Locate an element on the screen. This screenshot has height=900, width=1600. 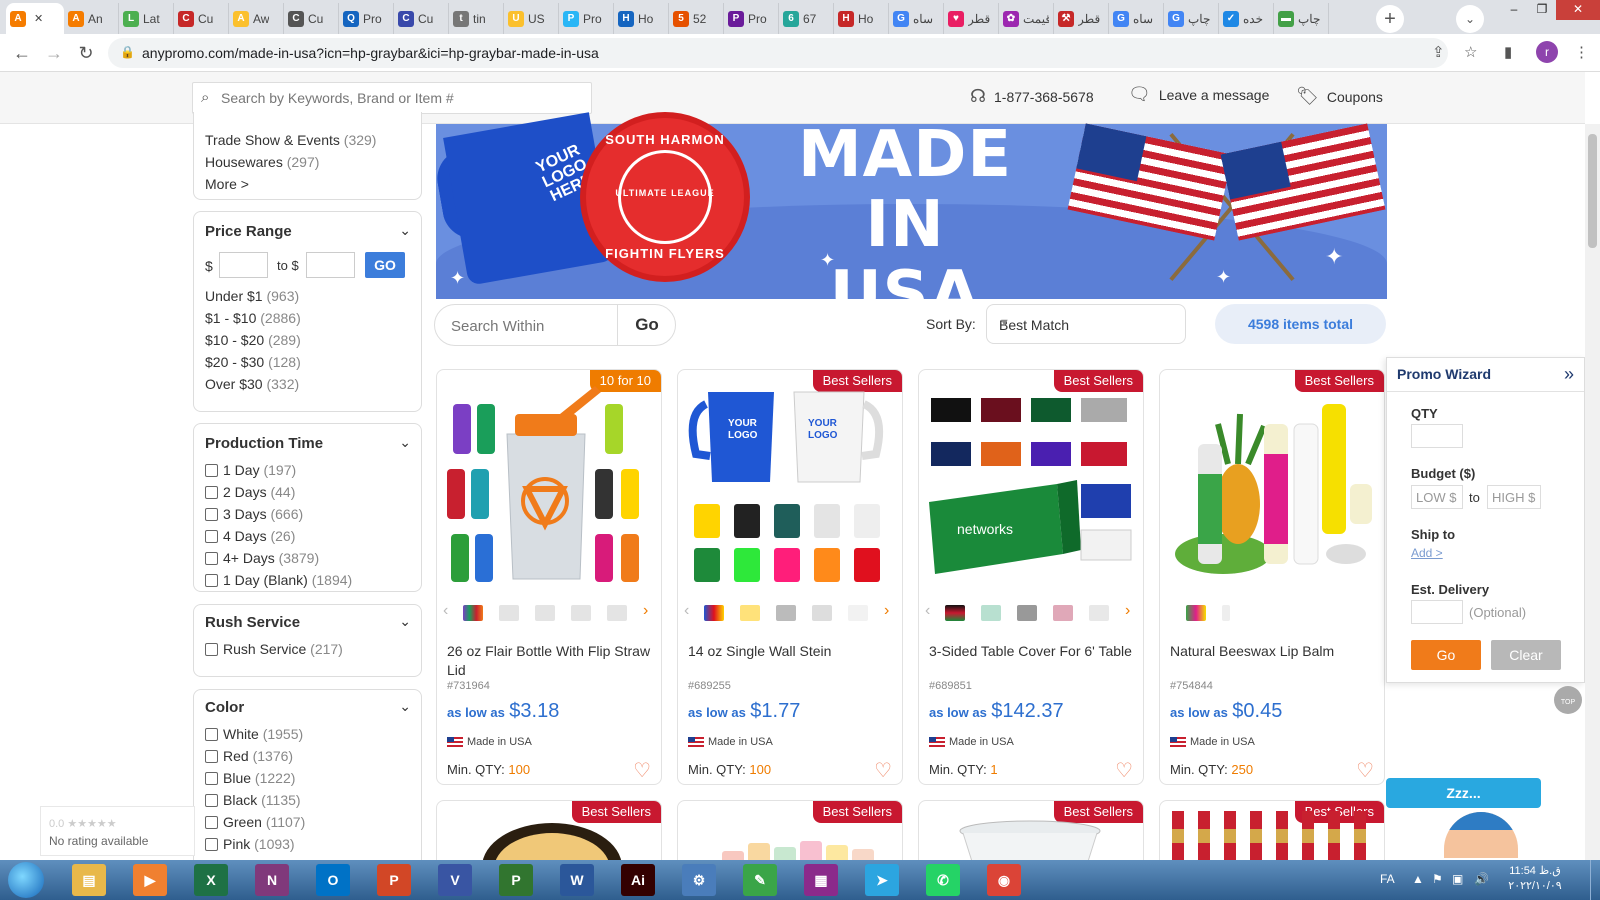
production-option: 3 Days (666) is located at coordinates (254, 514).